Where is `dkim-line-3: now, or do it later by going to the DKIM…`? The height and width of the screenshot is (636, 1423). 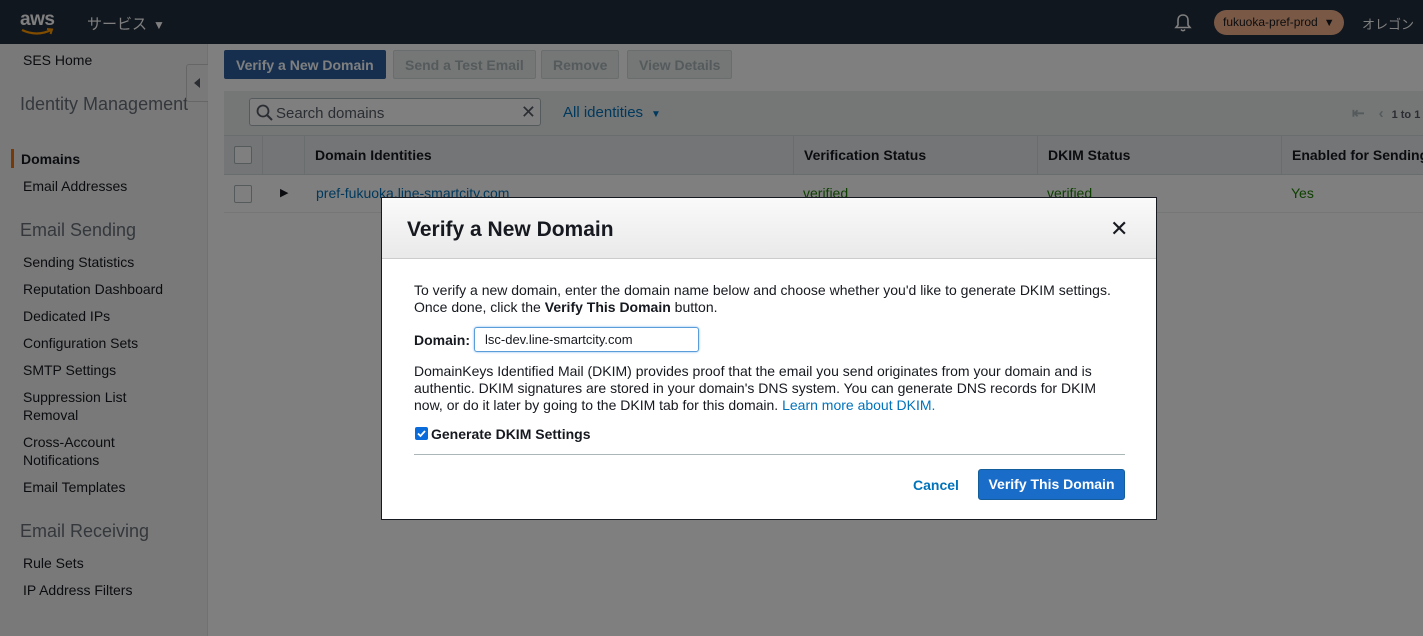 dkim-line-3: now, or do it later by going to the DKIM… is located at coordinates (770, 405).